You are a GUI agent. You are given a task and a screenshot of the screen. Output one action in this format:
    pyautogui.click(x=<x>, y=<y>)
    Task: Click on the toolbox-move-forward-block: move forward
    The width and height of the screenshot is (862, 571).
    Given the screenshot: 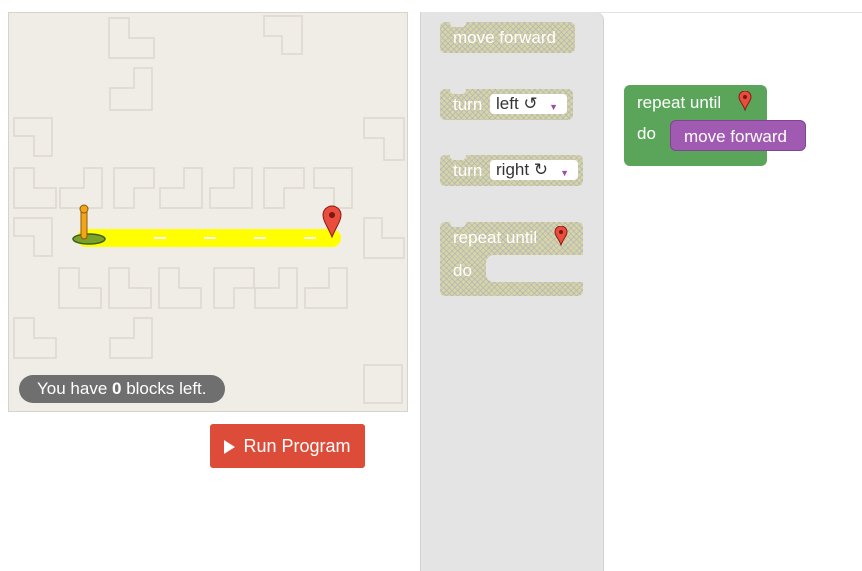 What is the action you would take?
    pyautogui.click(x=507, y=37)
    